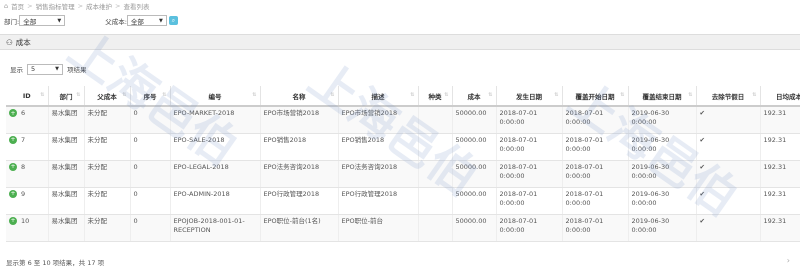 This screenshot has height=278, width=800. Describe the element at coordinates (27, 147) in the screenshot. I see `table-cell: +7` at that location.